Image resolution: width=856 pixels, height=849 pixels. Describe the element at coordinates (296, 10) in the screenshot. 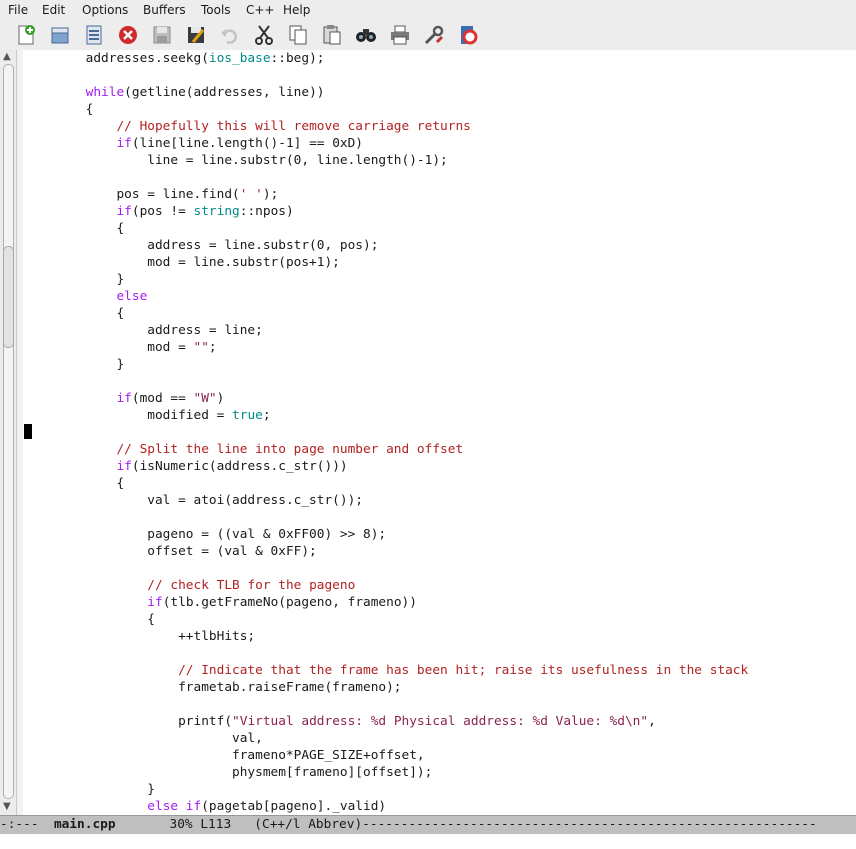

I see `menu-help: Help` at that location.